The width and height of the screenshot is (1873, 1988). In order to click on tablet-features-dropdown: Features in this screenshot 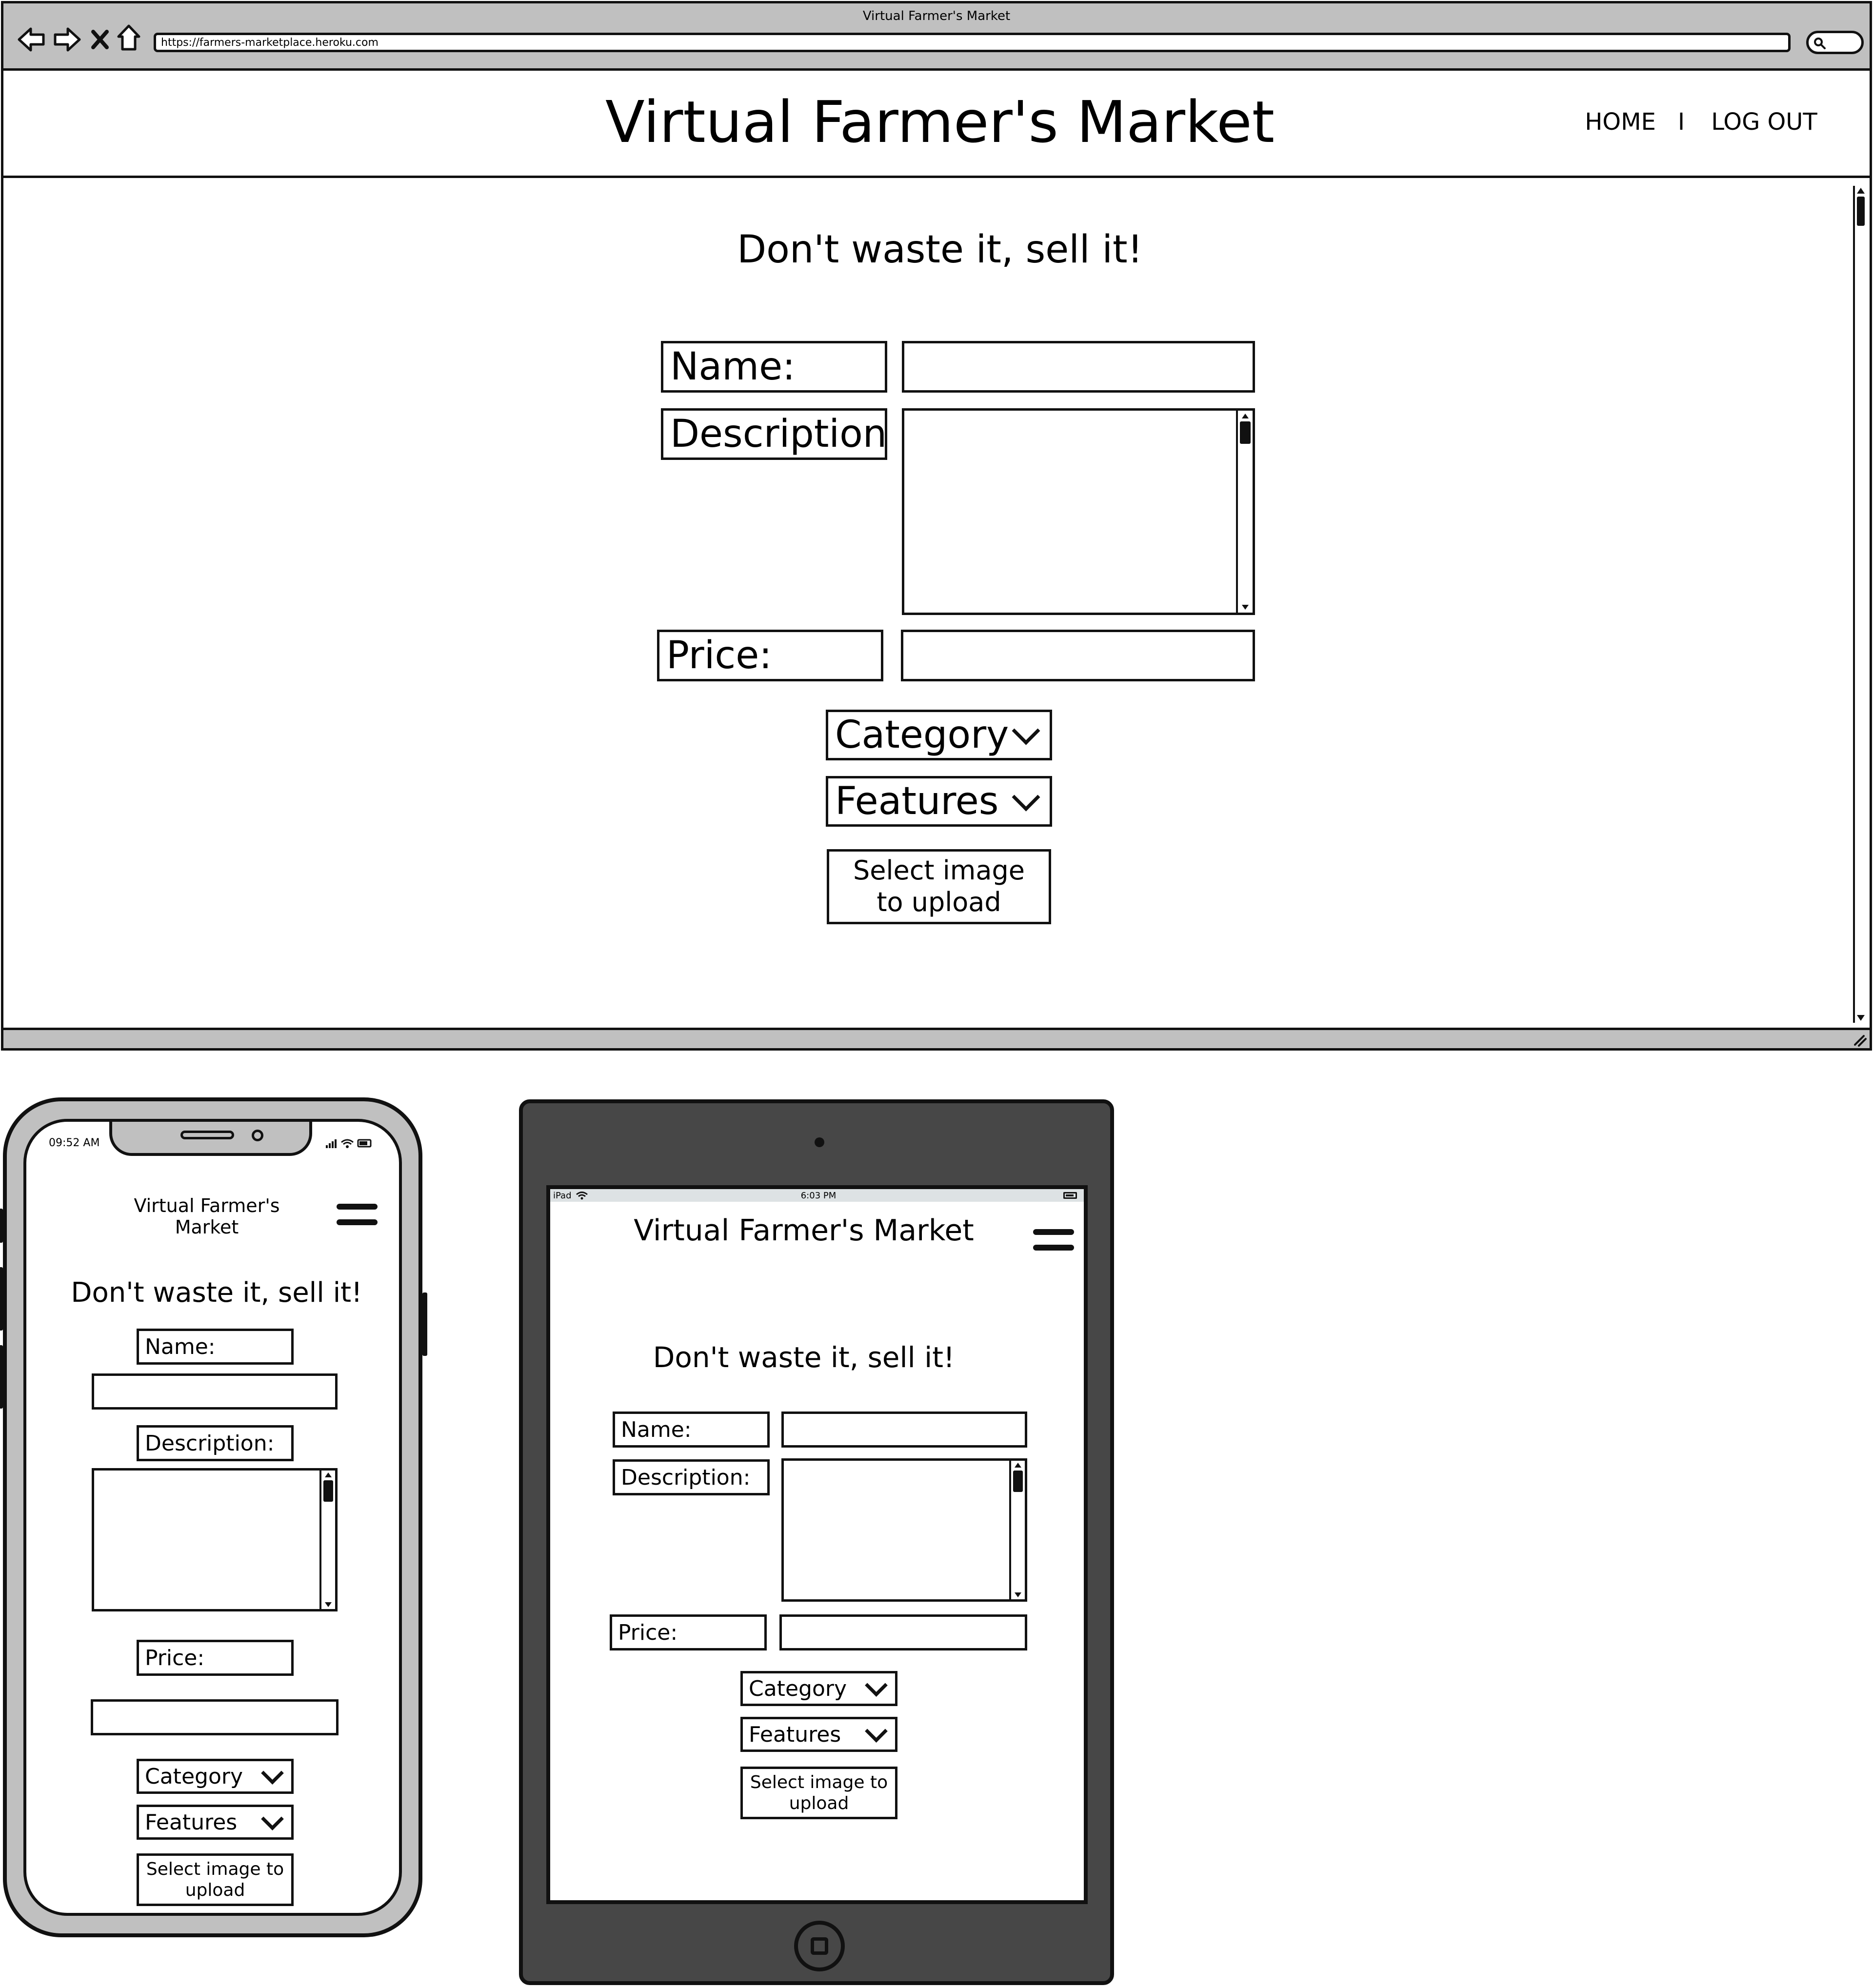, I will do `click(818, 1734)`.